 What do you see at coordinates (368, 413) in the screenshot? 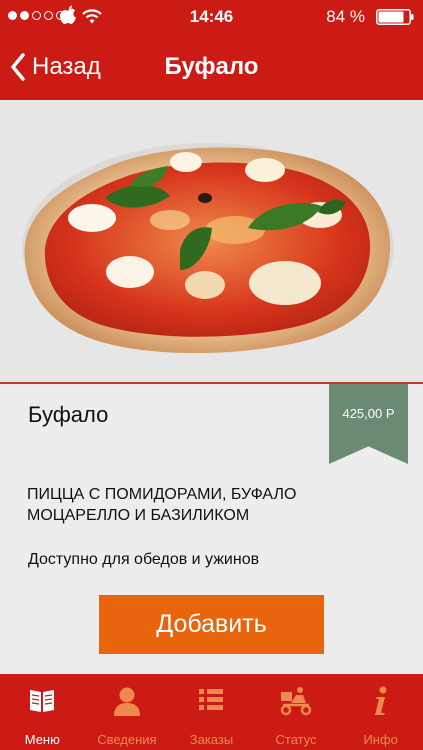
I see `price-label: 425,00 Р` at bounding box center [368, 413].